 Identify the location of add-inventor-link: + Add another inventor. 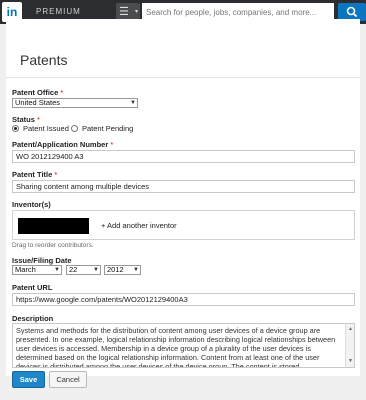
(139, 225).